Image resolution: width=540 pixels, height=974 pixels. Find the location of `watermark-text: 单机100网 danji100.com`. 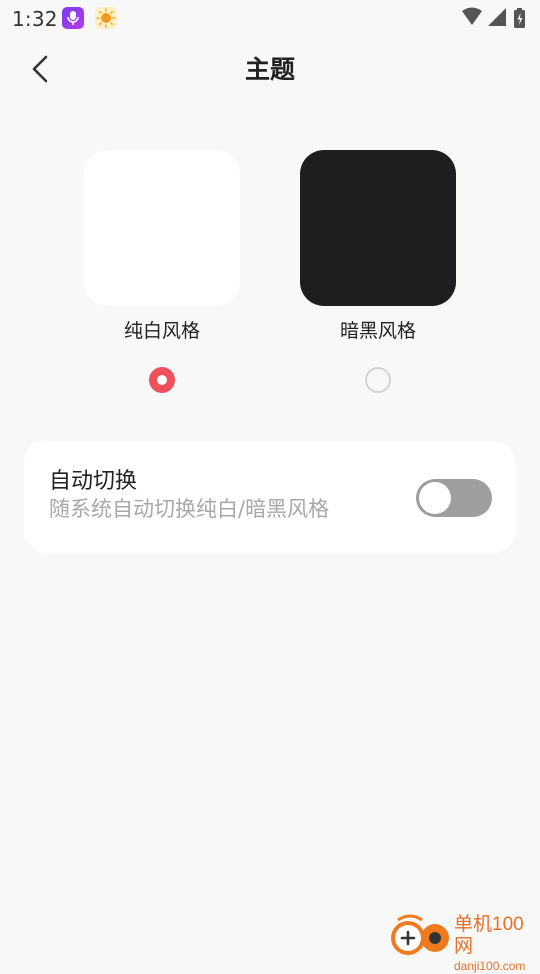

watermark-text: 单机100网 danji100.com is located at coordinates (496, 944).